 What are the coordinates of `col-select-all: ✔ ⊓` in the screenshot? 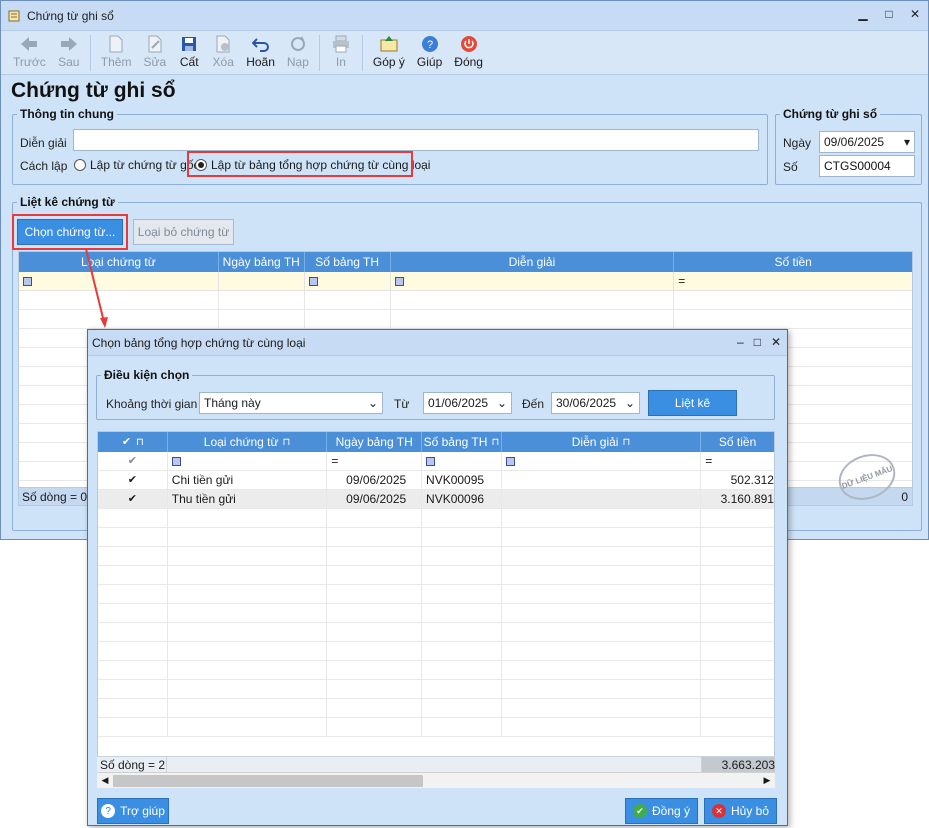 It's located at (133, 442).